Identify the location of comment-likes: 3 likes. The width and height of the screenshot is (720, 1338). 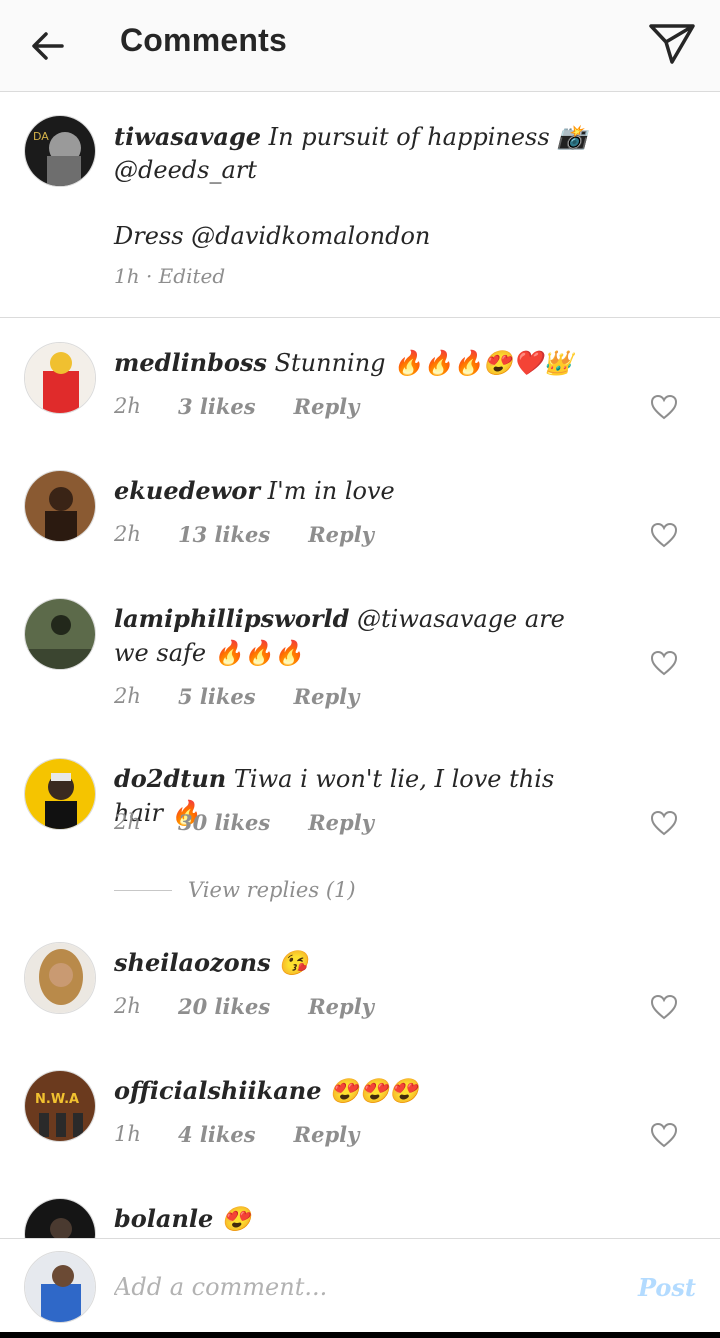
(217, 406).